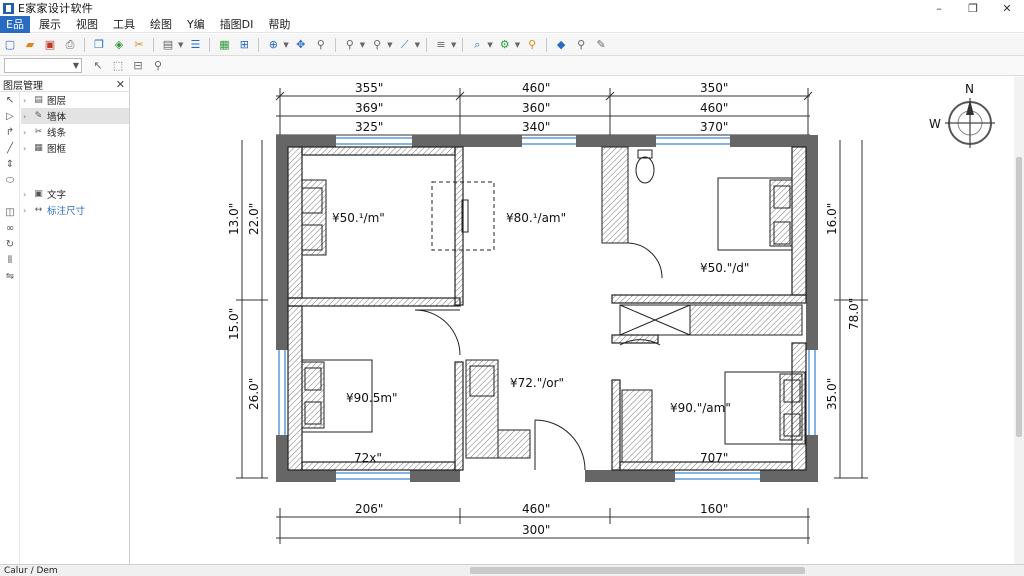 The width and height of the screenshot is (1024, 576). Describe the element at coordinates (87, 24) in the screenshot. I see `menu-view: 视图` at that location.